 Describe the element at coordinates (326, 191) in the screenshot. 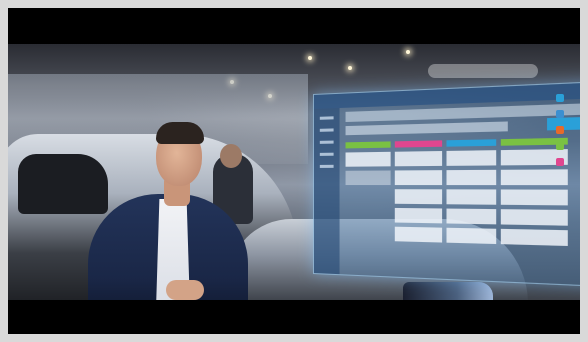

I see `dashboard-sidebar` at that location.